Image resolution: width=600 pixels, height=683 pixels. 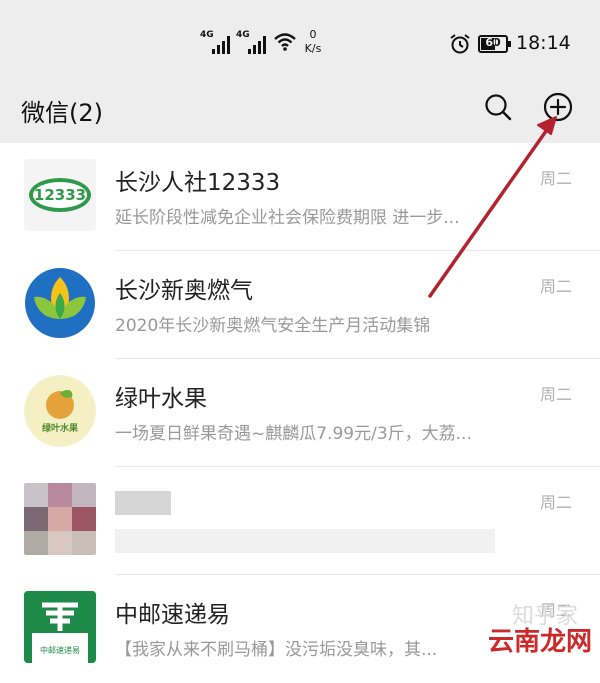 I want to click on avatar-blurred, so click(x=60, y=519).